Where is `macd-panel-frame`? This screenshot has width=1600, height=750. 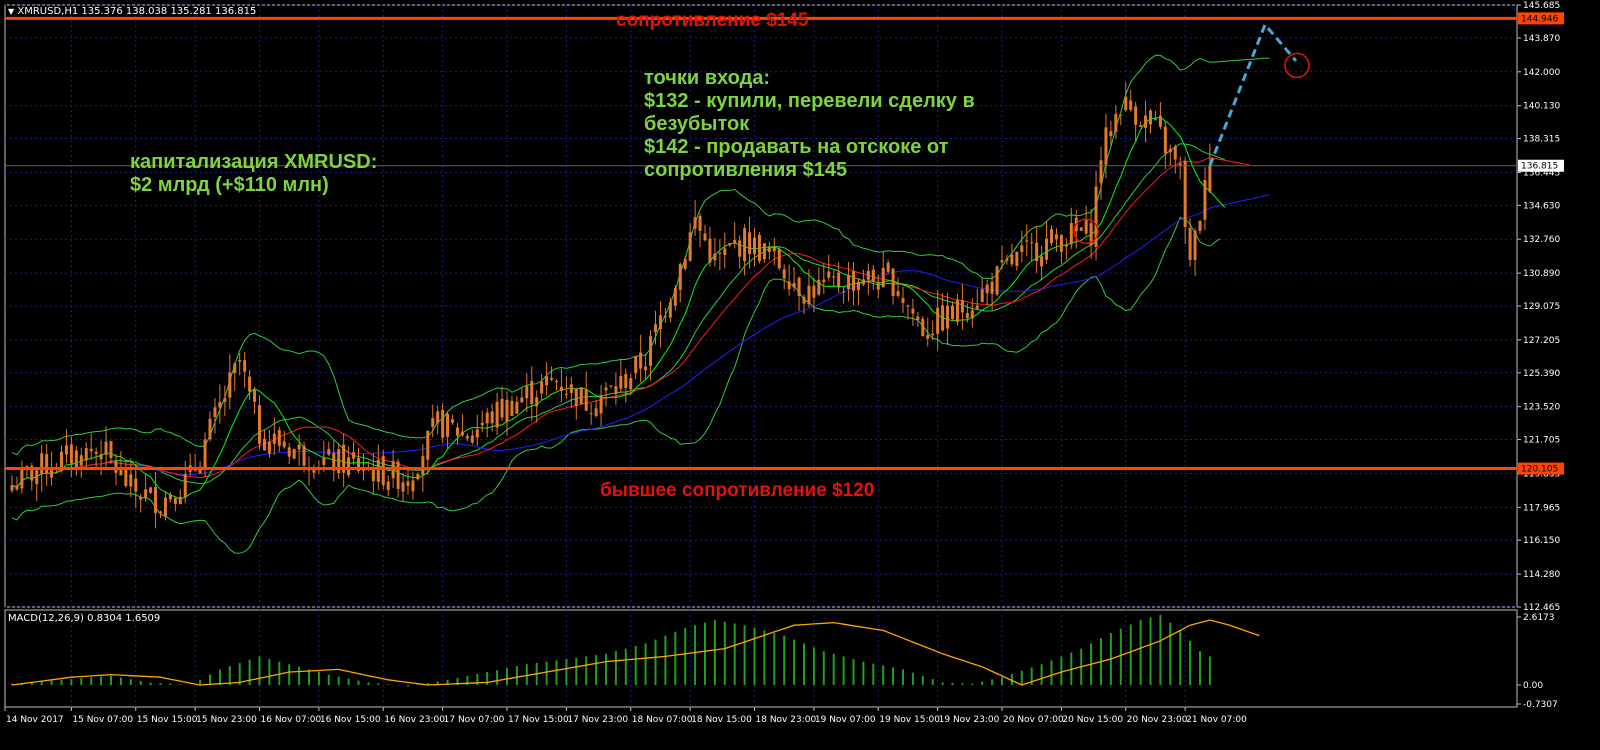
macd-panel-frame is located at coordinates (761, 658).